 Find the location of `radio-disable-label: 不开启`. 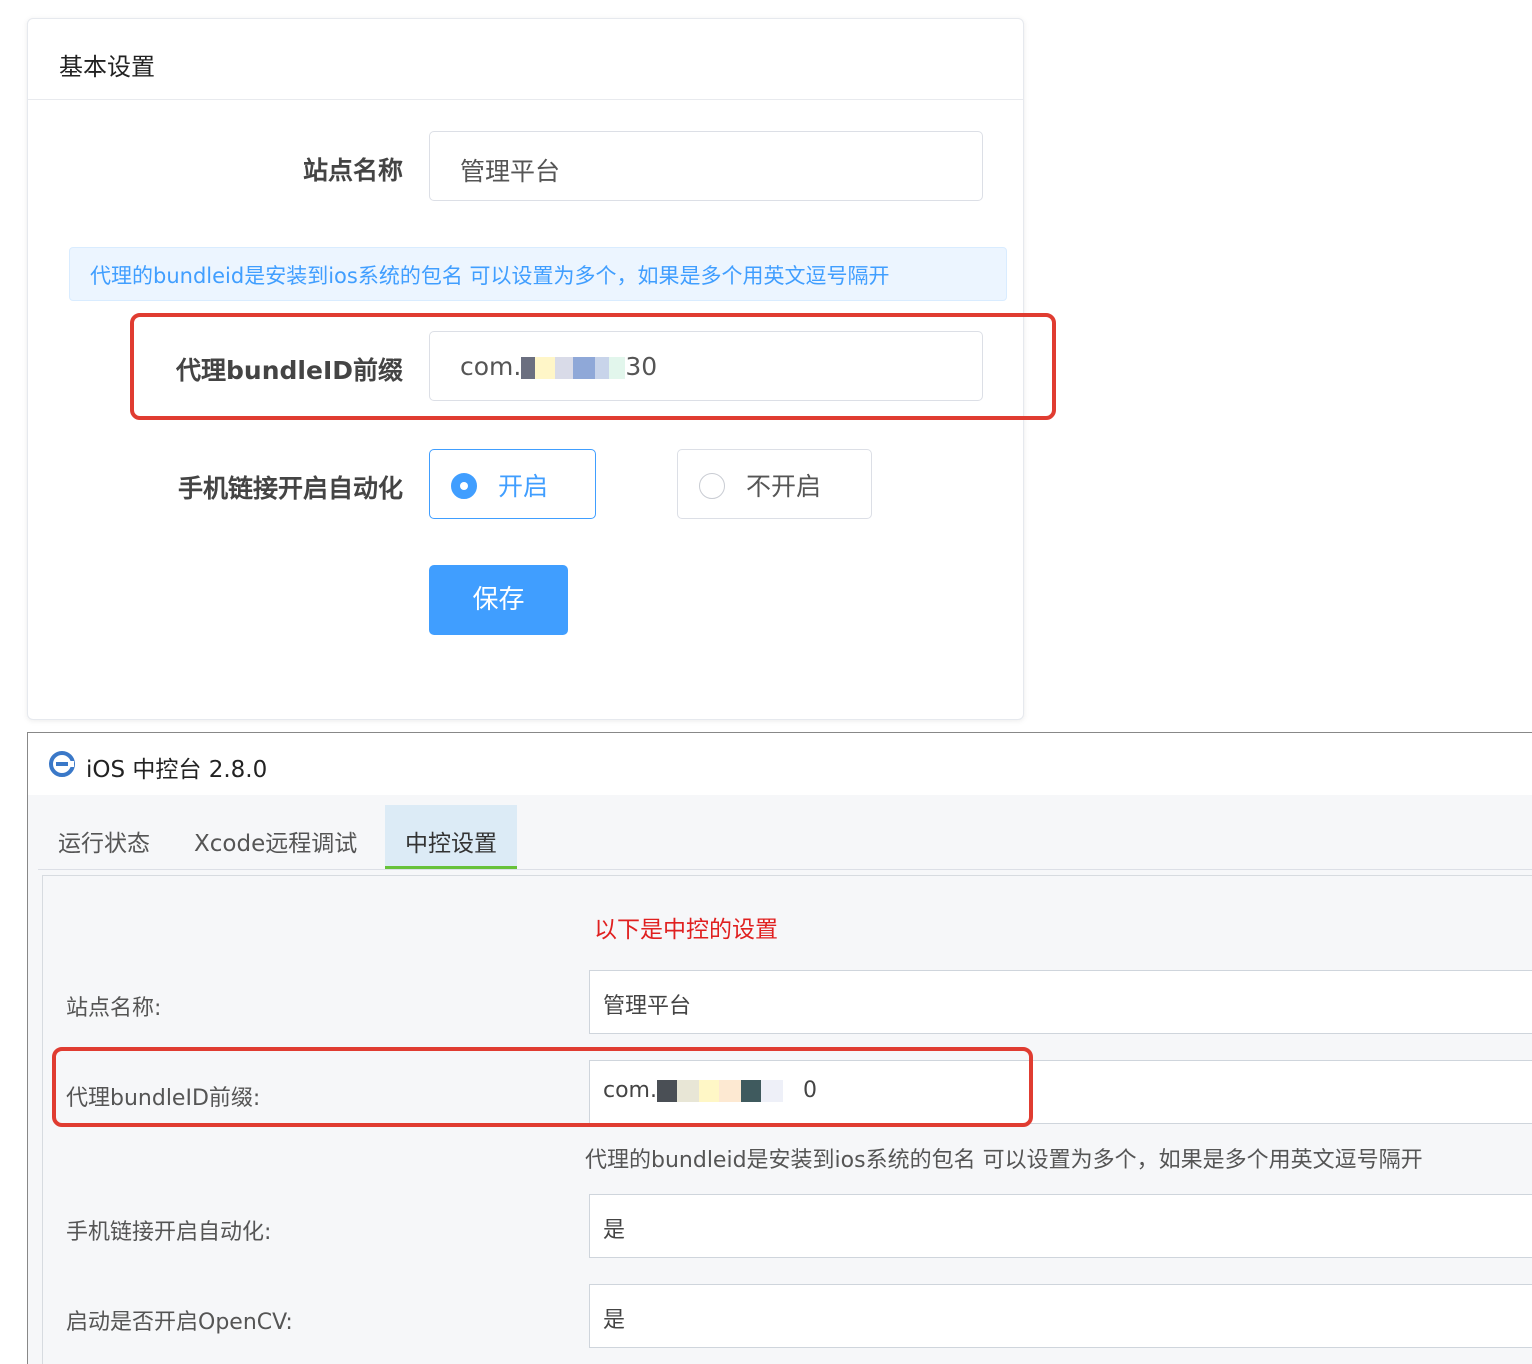

radio-disable-label: 不开启 is located at coordinates (784, 486).